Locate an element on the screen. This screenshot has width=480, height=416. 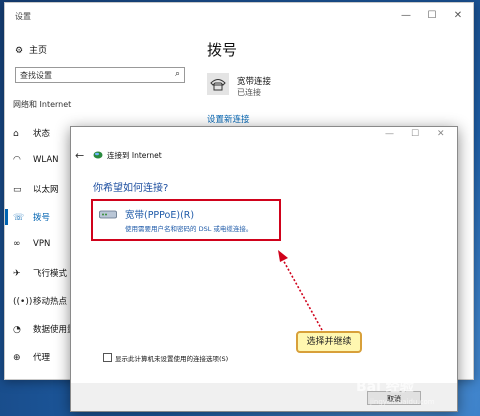
watermark-url: jingyan.baidu.com is located at coordinates (402, 402).